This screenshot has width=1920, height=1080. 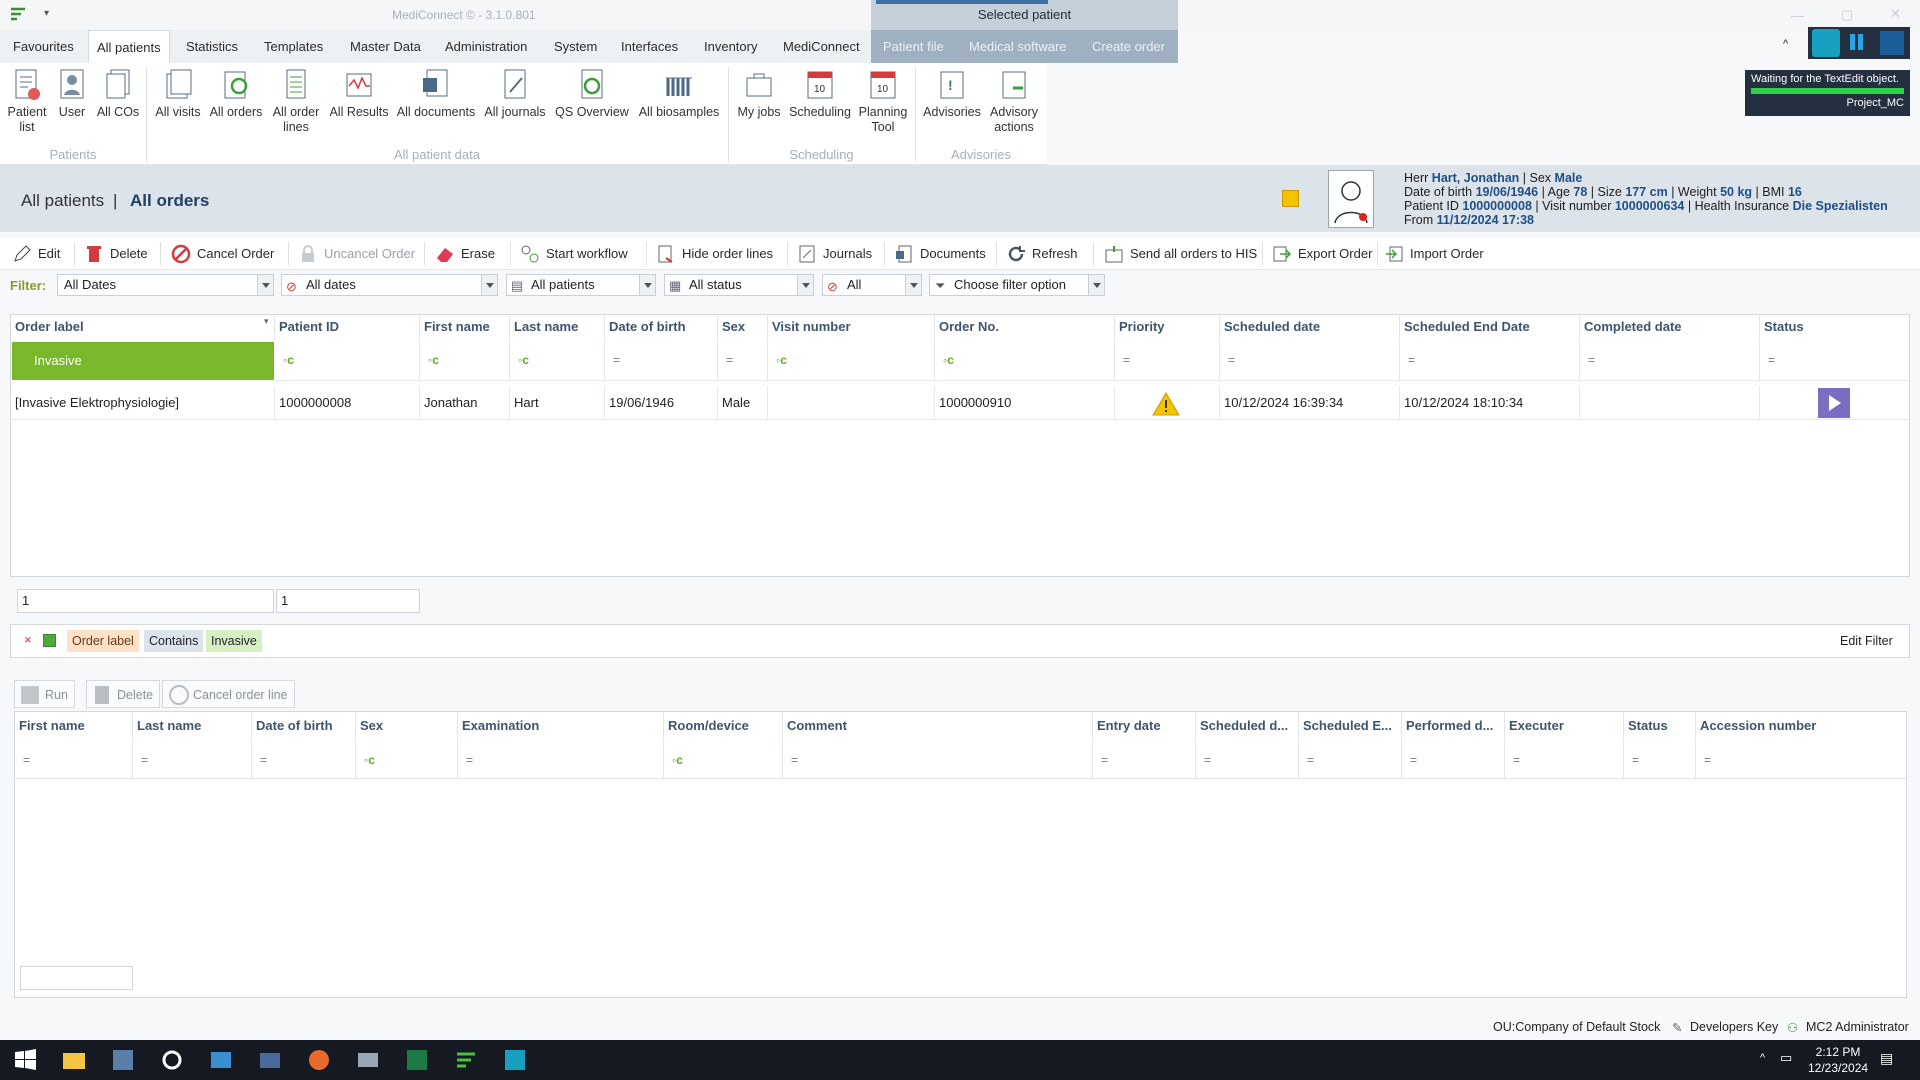 I want to click on row-scheduled-end: 10/12/2024 18:10:34, so click(x=1490, y=403).